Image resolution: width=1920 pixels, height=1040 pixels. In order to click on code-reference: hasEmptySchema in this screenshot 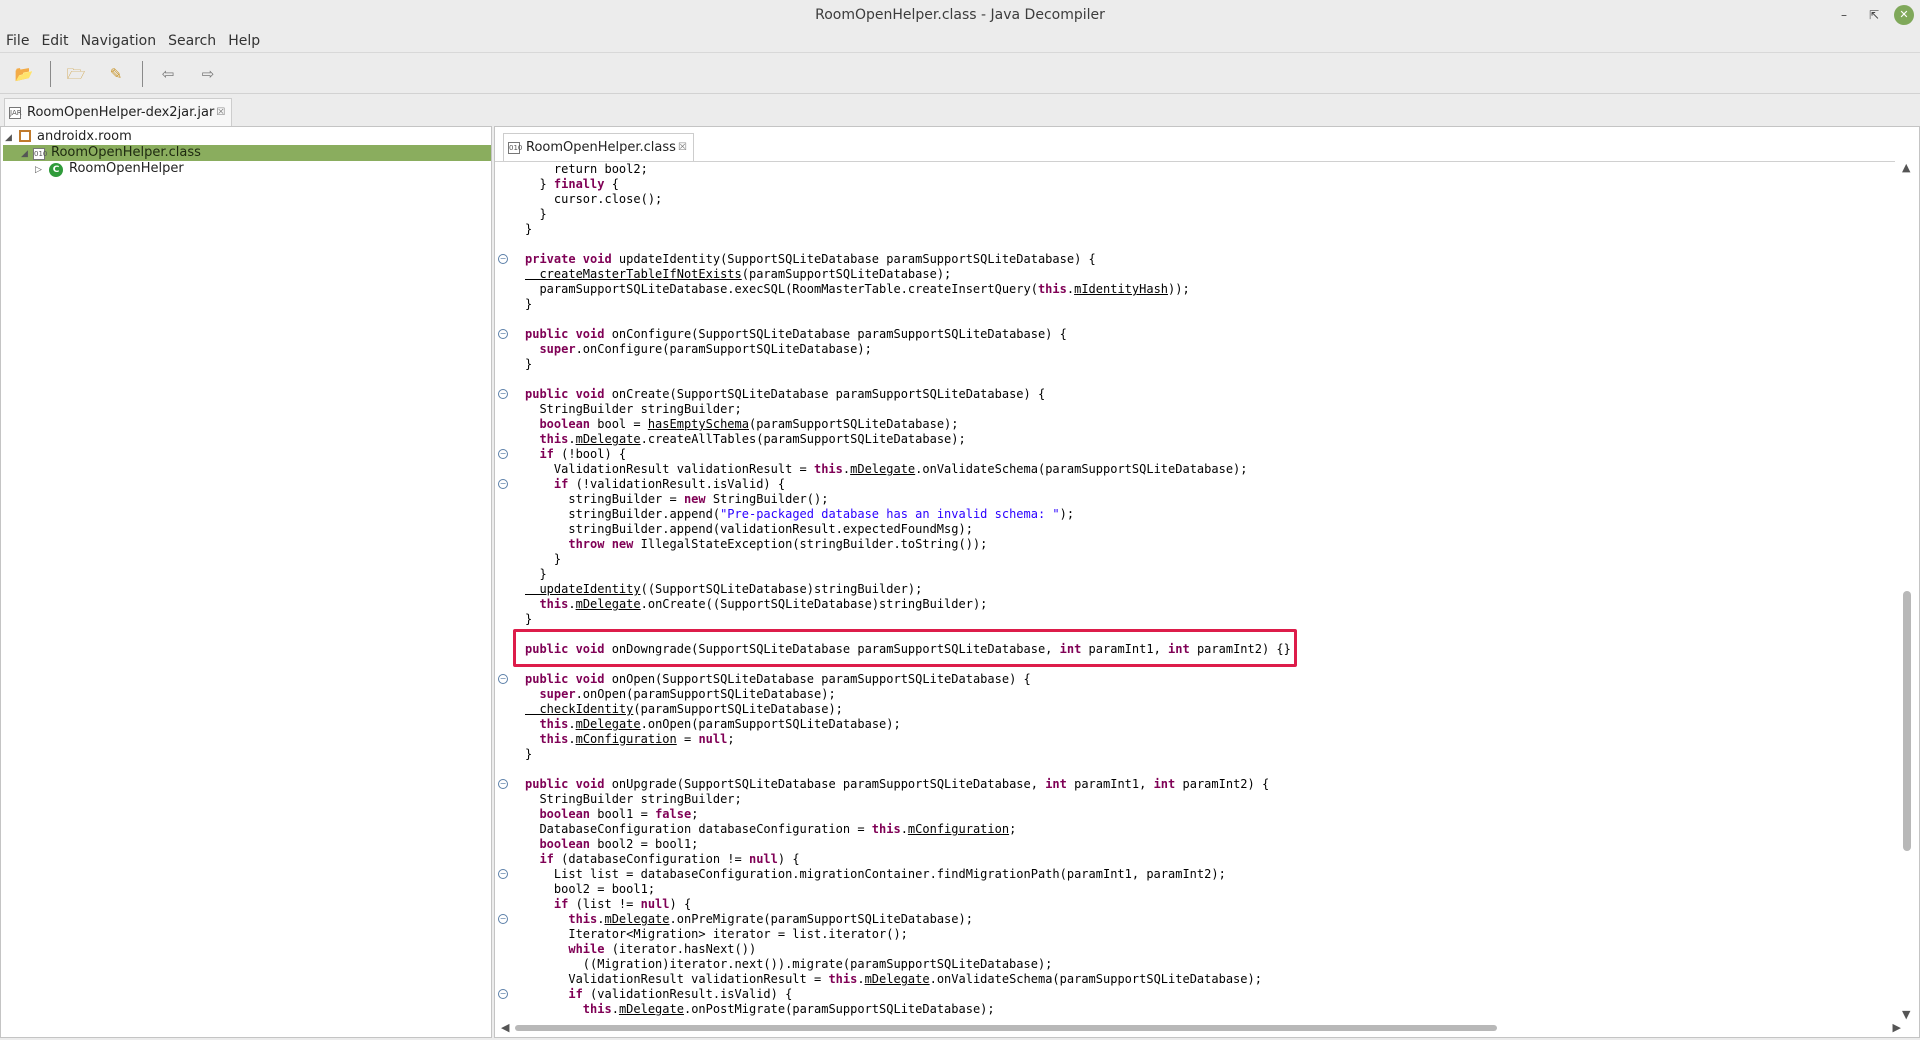, I will do `click(698, 424)`.